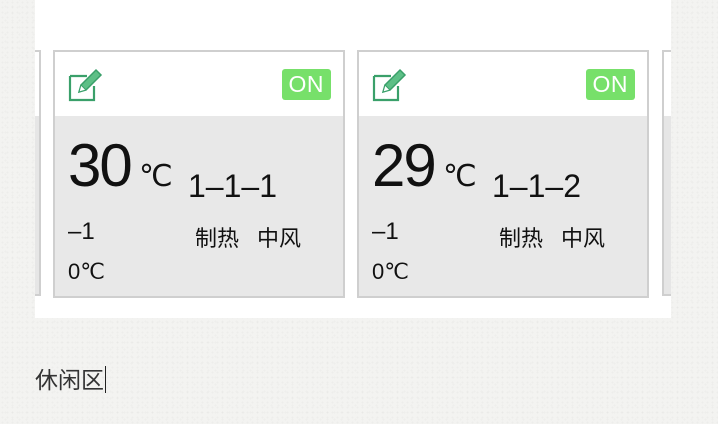  What do you see at coordinates (100, 165) in the screenshot?
I see `current-temperature: 30` at bounding box center [100, 165].